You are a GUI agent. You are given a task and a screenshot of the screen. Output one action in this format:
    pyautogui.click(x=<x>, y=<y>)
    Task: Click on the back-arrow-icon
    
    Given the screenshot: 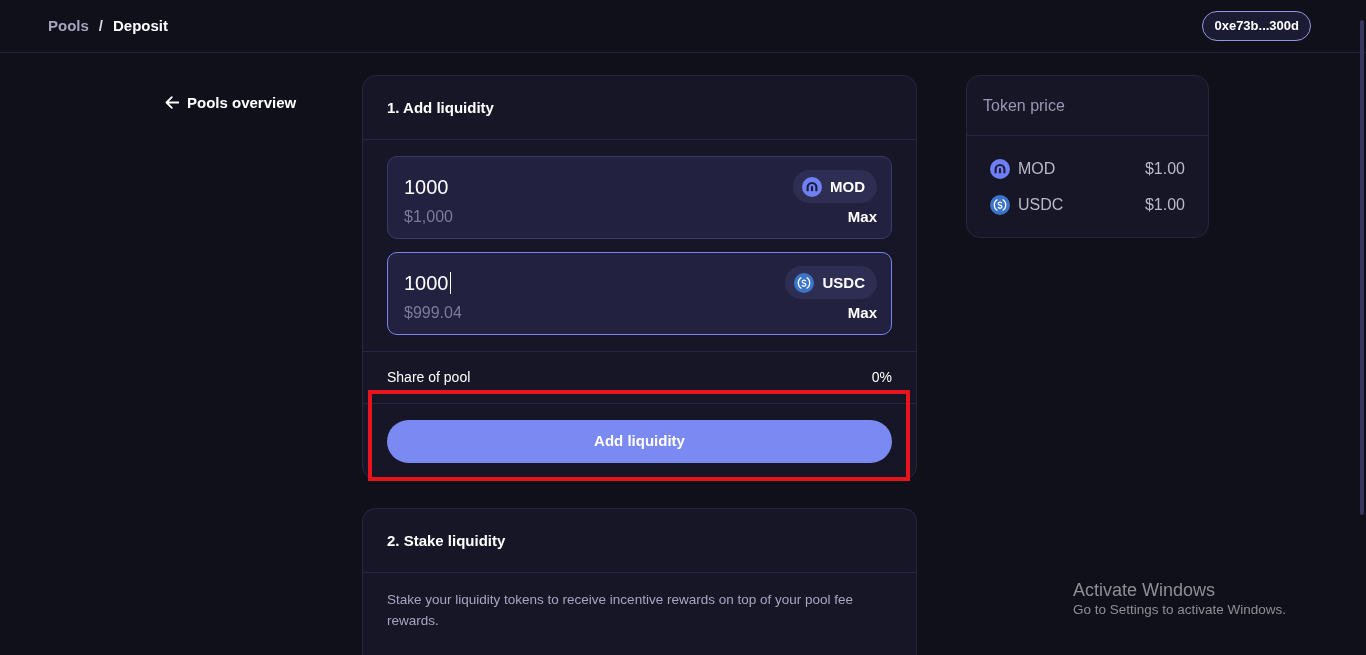 What is the action you would take?
    pyautogui.click(x=172, y=102)
    